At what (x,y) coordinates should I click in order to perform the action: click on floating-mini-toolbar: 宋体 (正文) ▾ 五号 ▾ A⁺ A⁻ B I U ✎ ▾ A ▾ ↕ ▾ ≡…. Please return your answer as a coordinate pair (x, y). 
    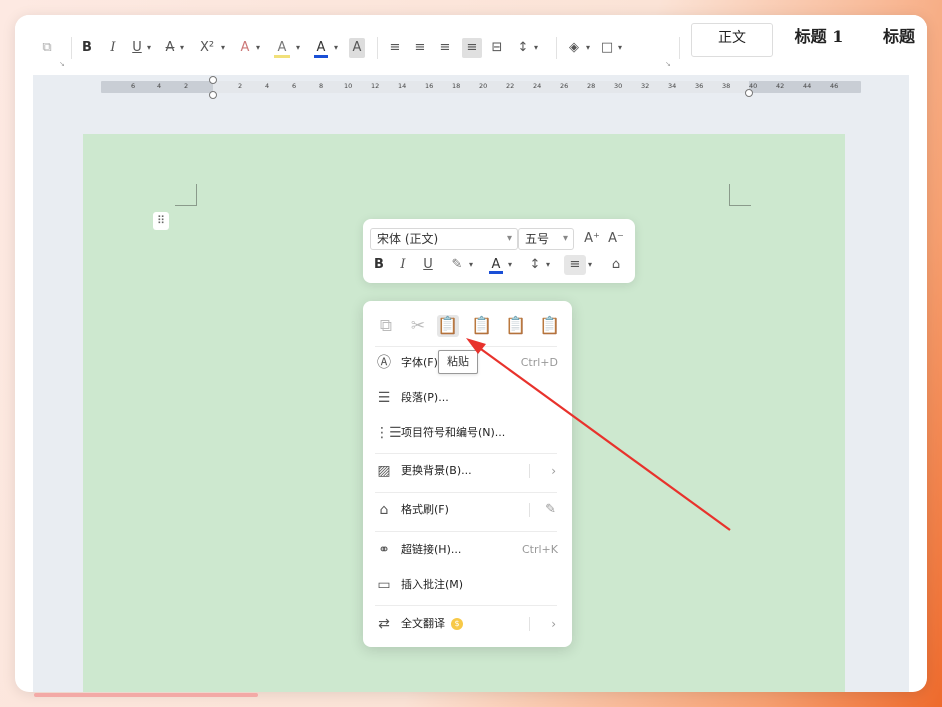
    Looking at the image, I should click on (499, 251).